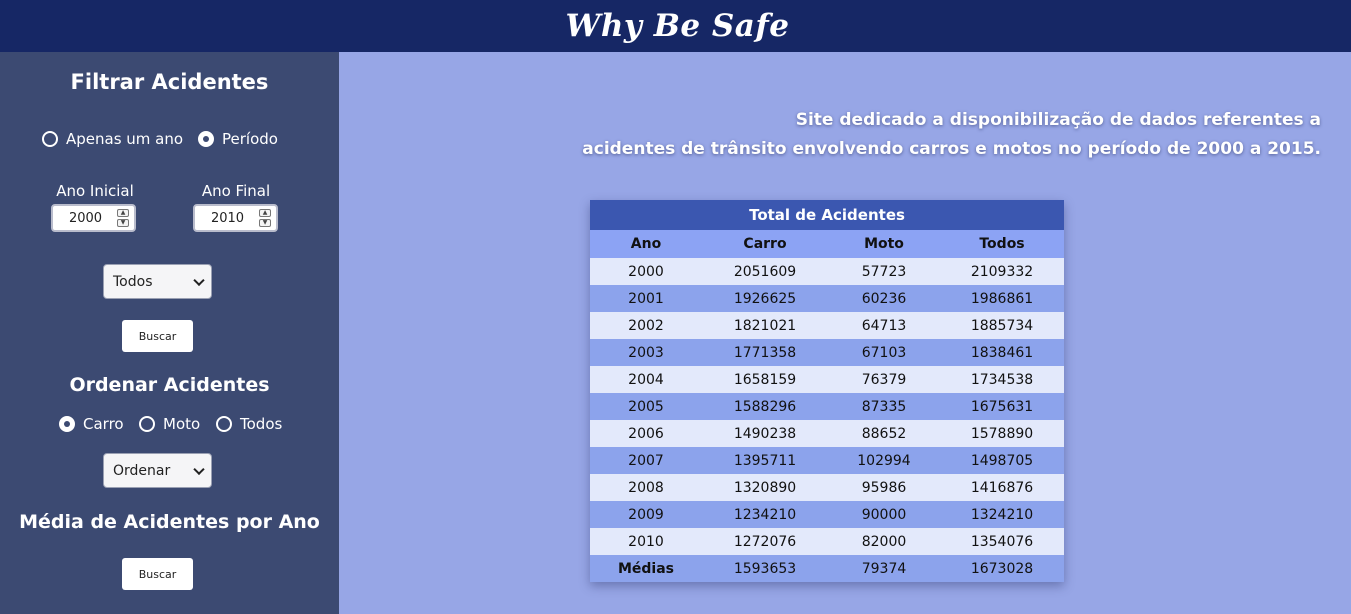 The height and width of the screenshot is (614, 1351). I want to click on table-row: 2005 1588296 87335 1675631, so click(827, 406).